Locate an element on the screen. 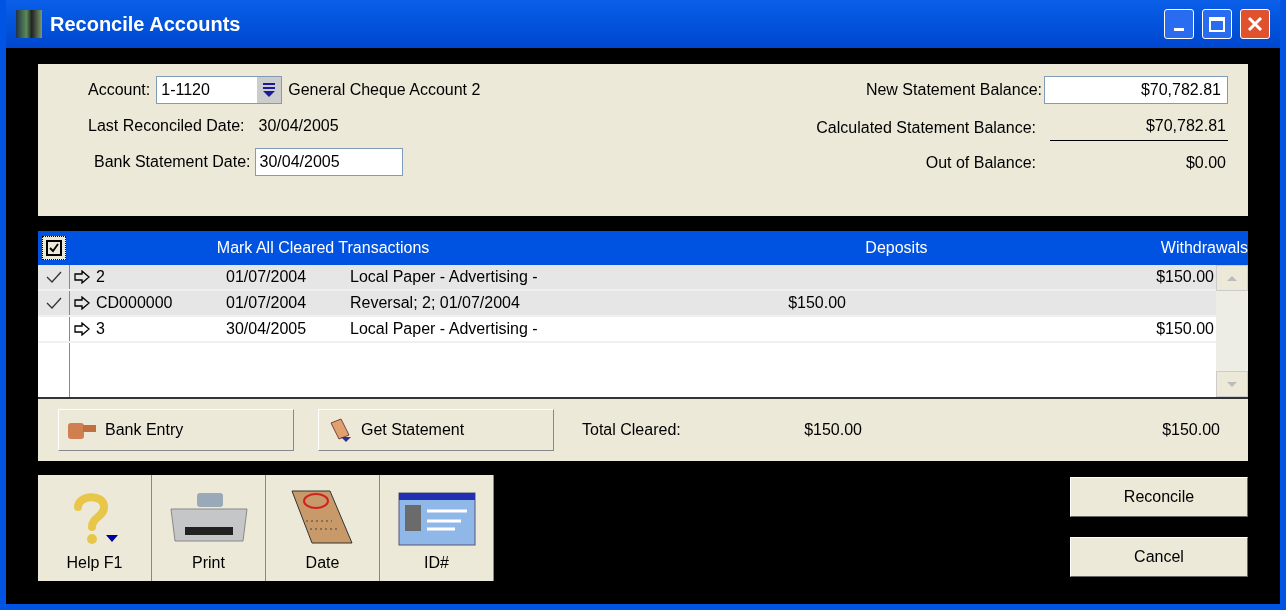  transaction-id: 2 is located at coordinates (101, 277).